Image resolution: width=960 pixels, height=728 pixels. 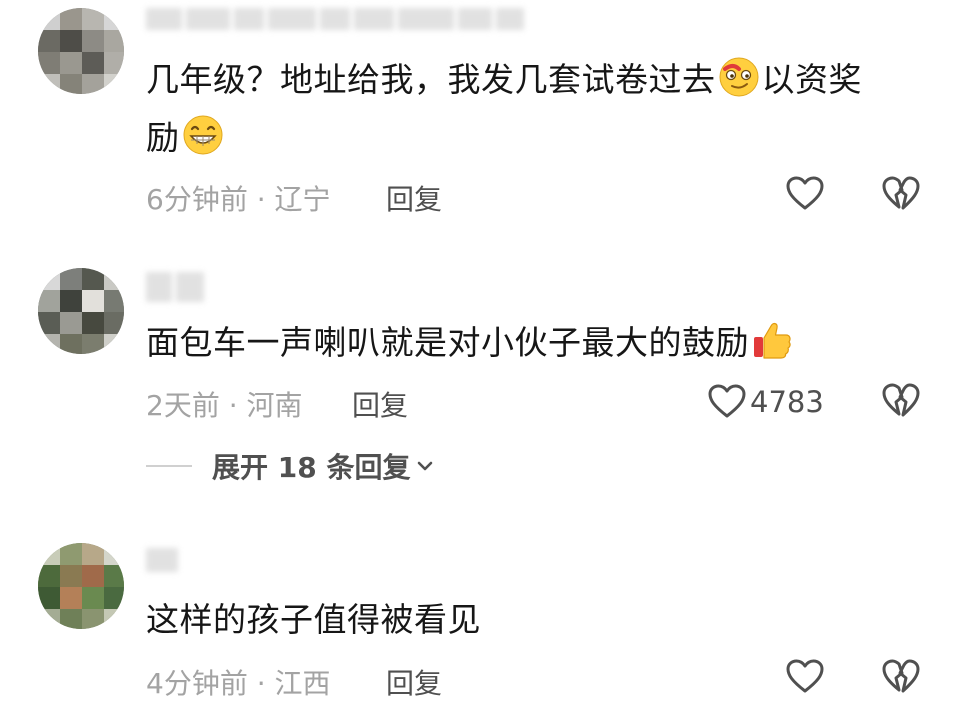 I want to click on comment-text-part: 这样的孩子值得被看见, so click(x=313, y=619).